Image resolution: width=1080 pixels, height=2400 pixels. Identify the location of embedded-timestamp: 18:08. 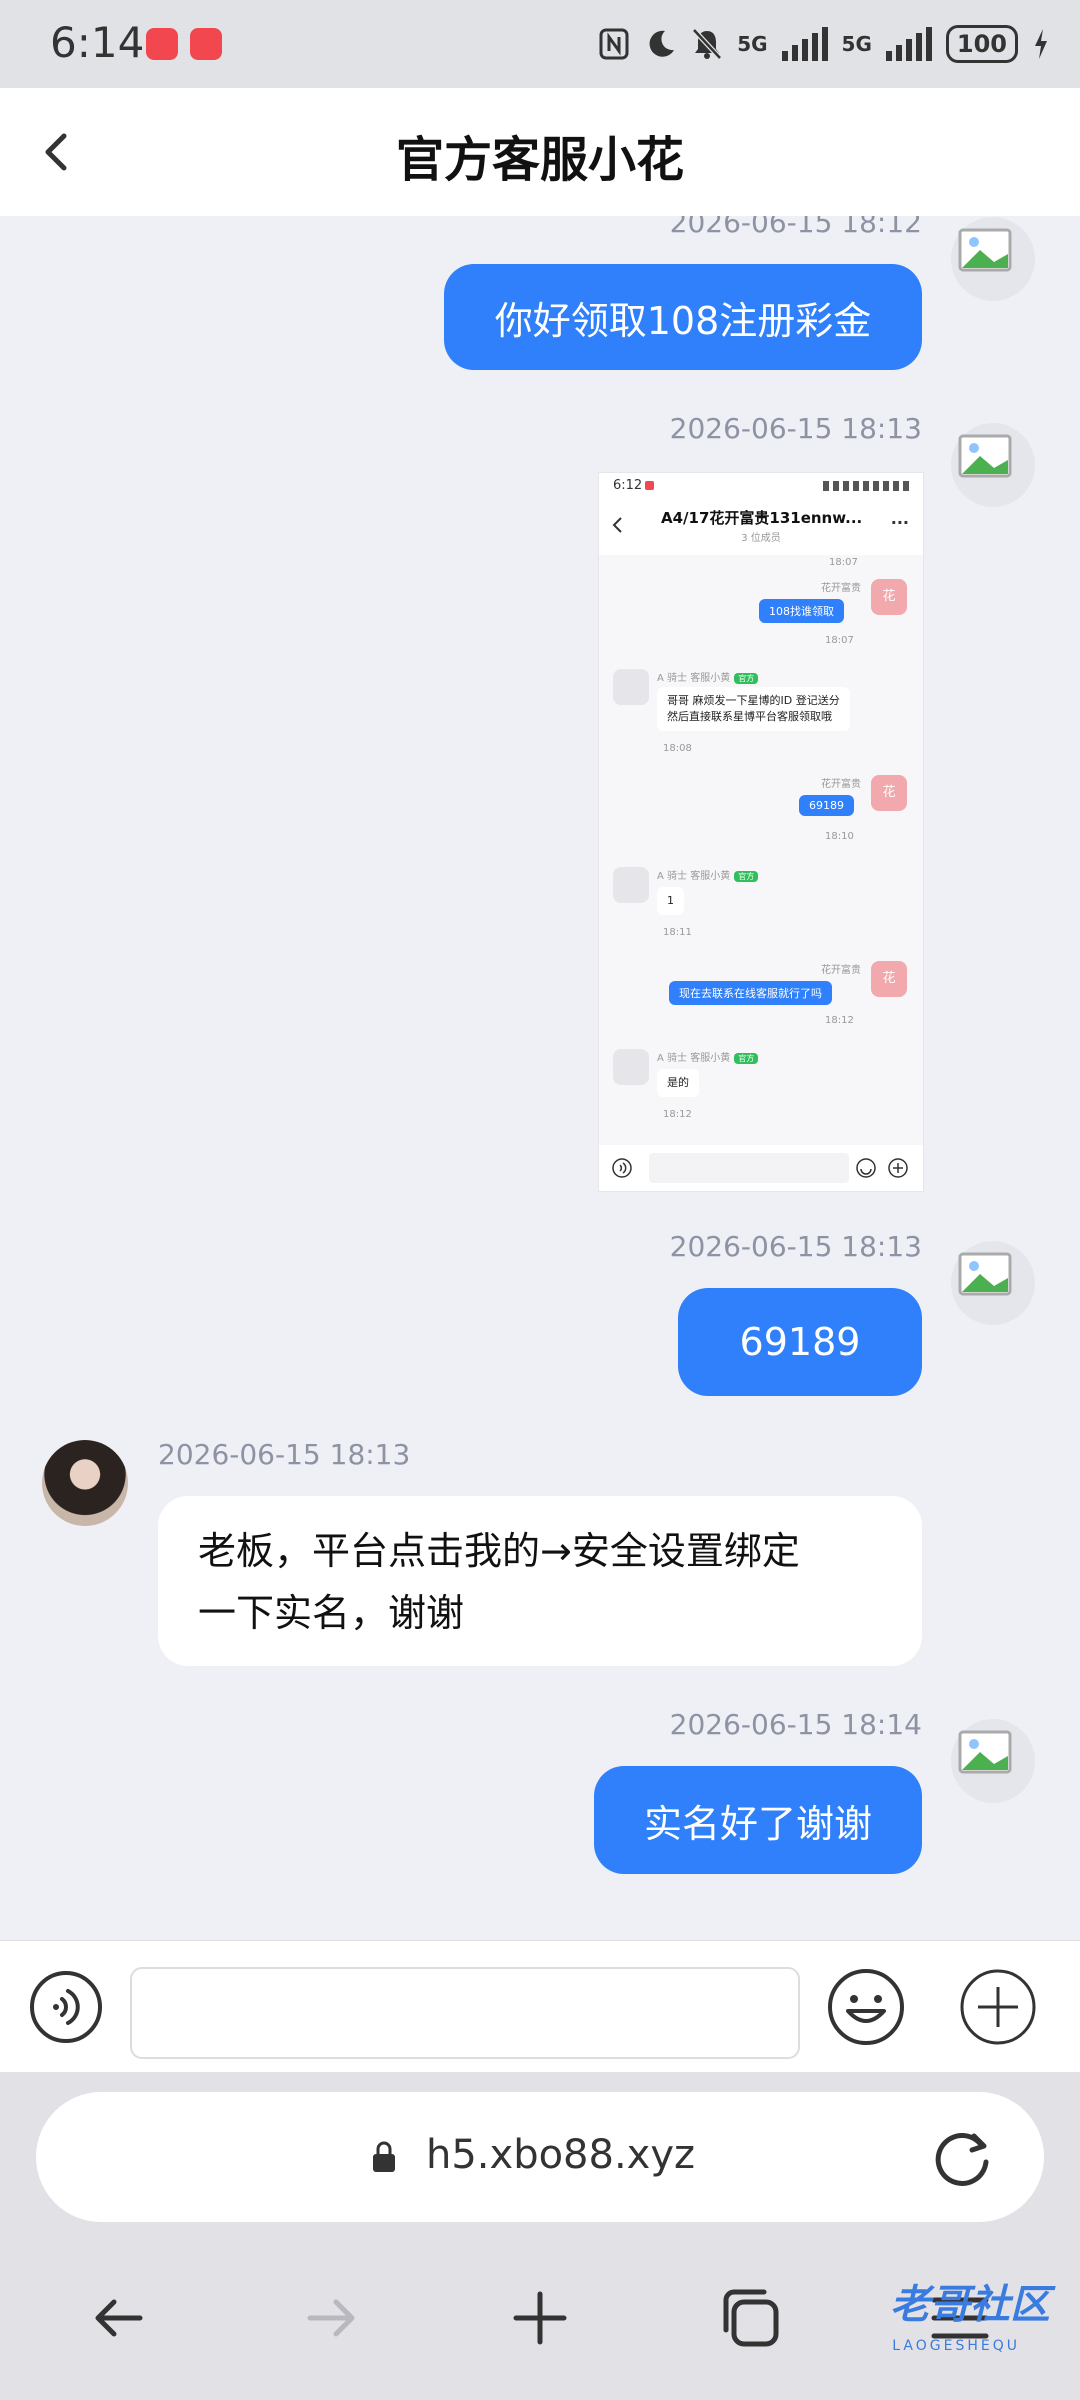
(677, 748).